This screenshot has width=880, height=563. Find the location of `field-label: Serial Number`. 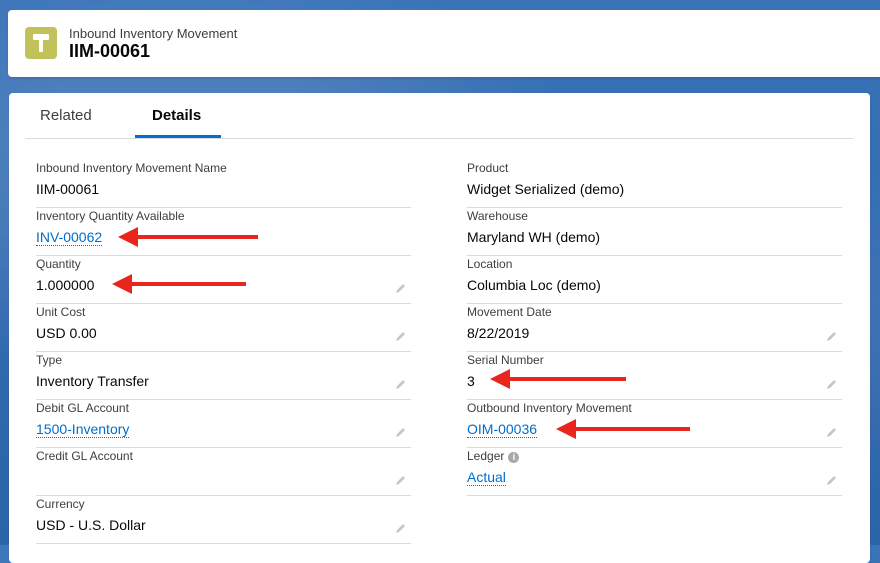

field-label: Serial Number is located at coordinates (505, 360).